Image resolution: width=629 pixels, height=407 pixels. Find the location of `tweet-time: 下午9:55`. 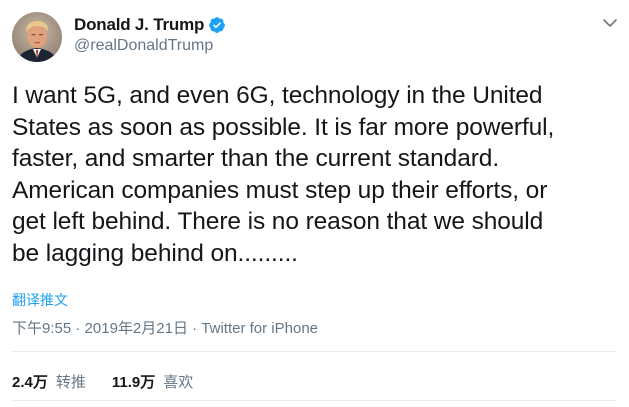

tweet-time: 下午9:55 is located at coordinates (41, 328).